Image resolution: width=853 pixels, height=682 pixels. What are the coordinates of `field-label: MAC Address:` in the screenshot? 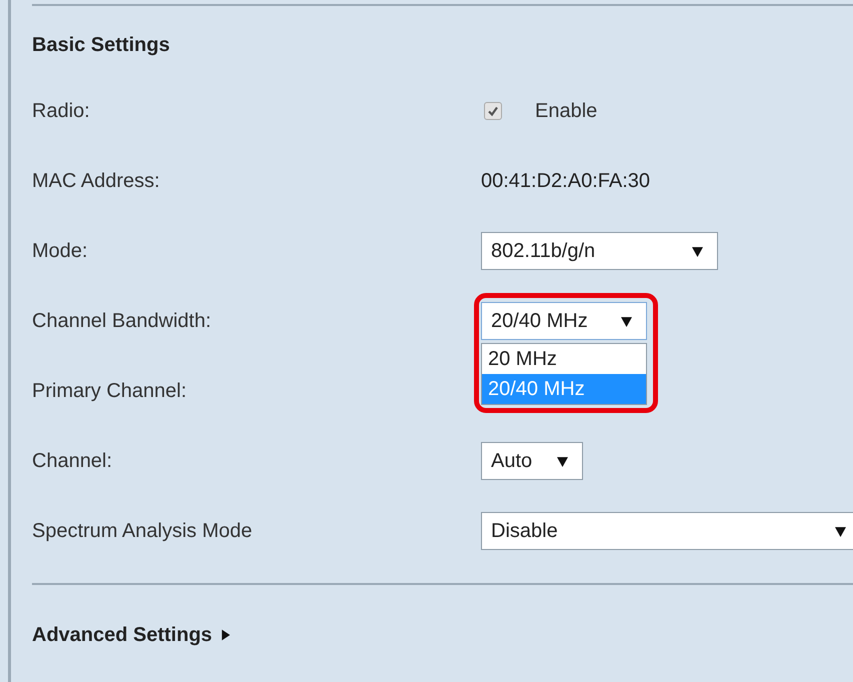 It's located at (96, 181).